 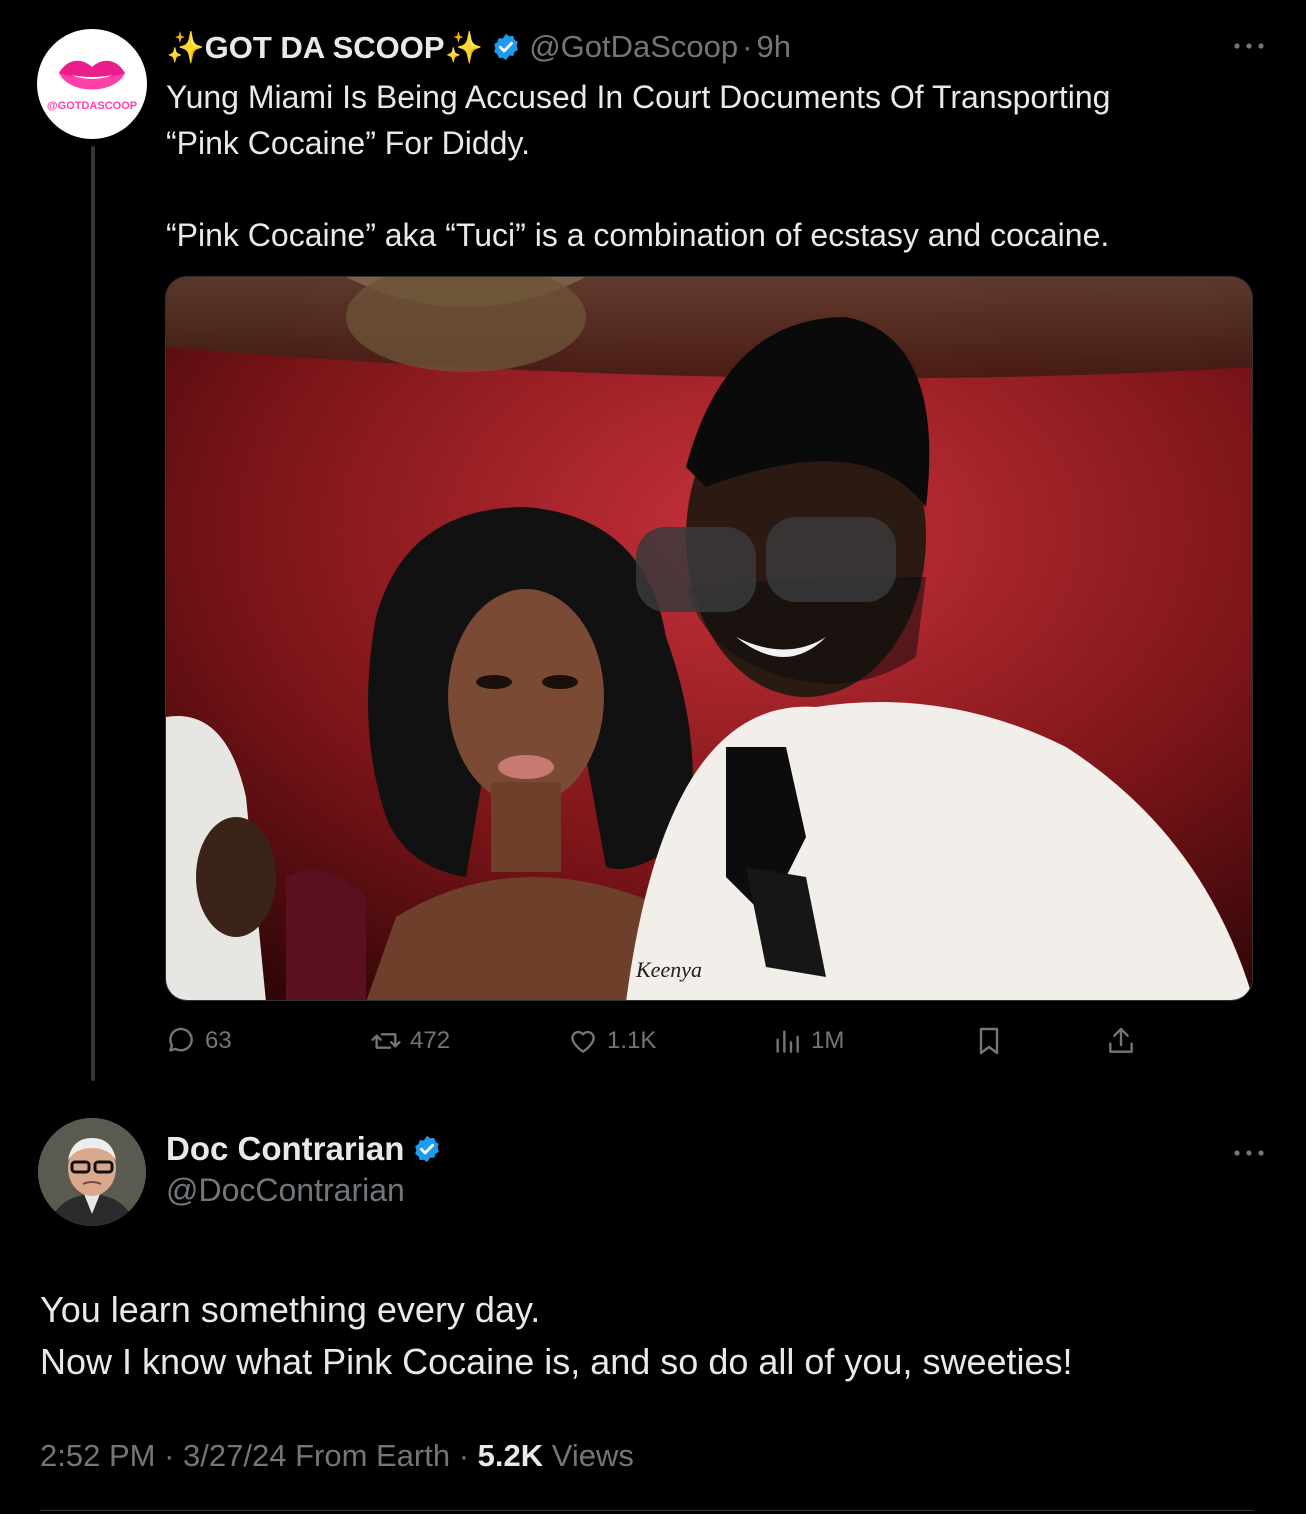 I want to click on avatar-doccontrarian, so click(x=92, y=1172).